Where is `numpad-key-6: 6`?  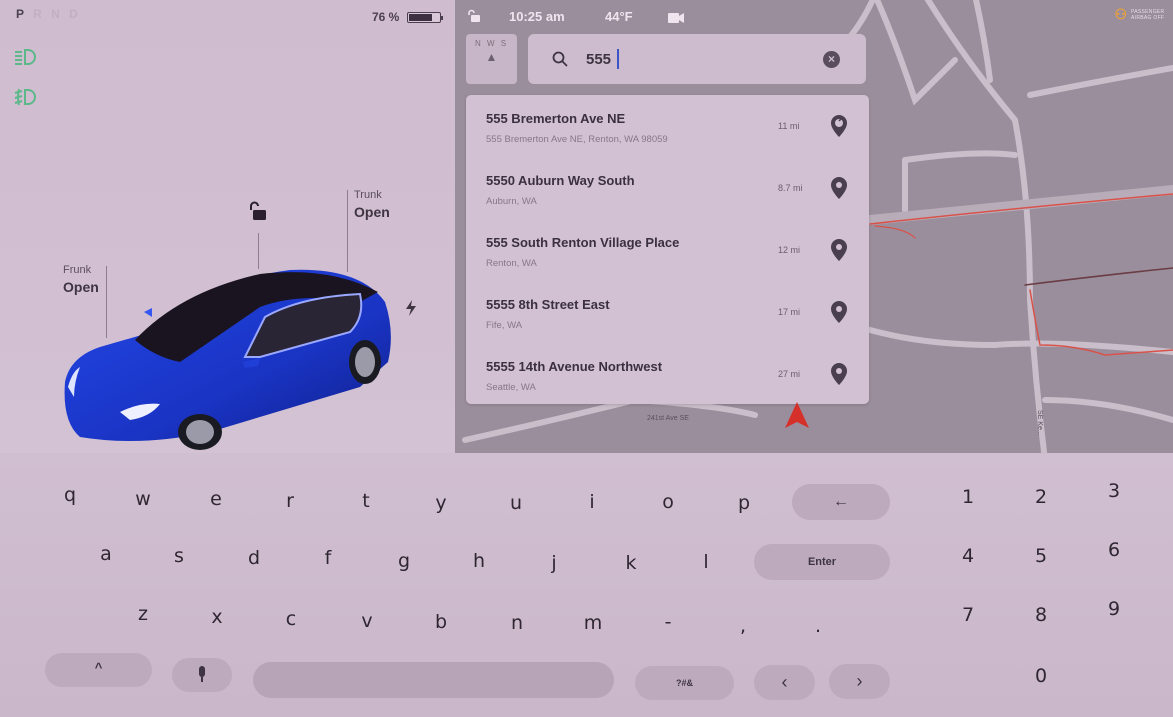
numpad-key-6: 6 is located at coordinates (1114, 550).